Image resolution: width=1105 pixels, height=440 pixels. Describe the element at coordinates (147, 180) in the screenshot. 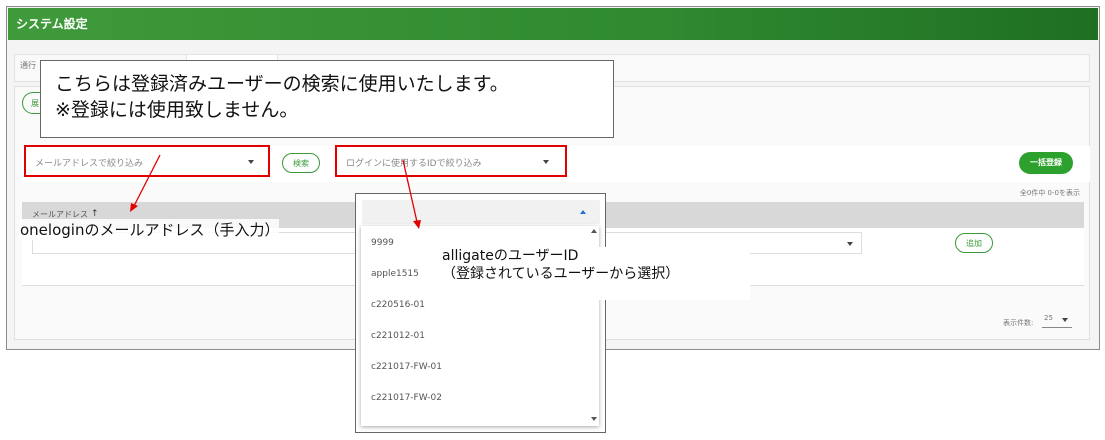

I see `arrow-to-onelogin` at that location.